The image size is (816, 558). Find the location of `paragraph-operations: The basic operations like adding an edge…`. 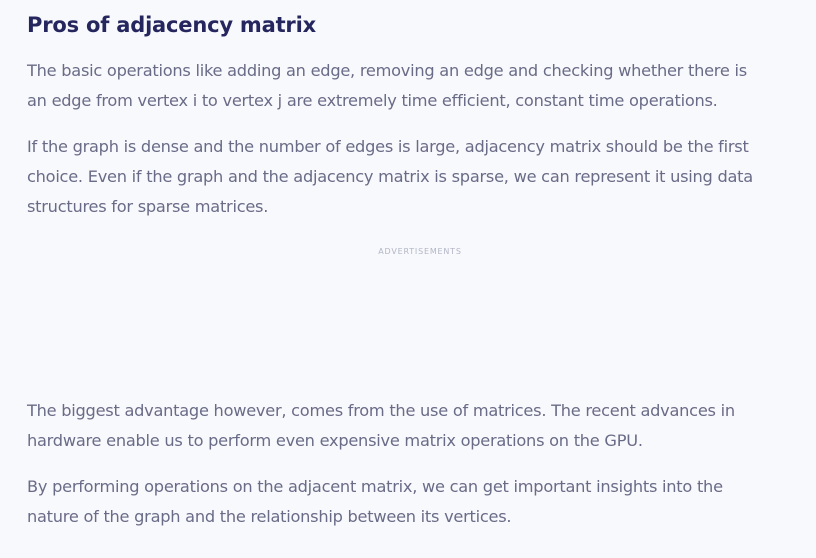

paragraph-operations: The basic operations like adding an edge… is located at coordinates (412, 86).